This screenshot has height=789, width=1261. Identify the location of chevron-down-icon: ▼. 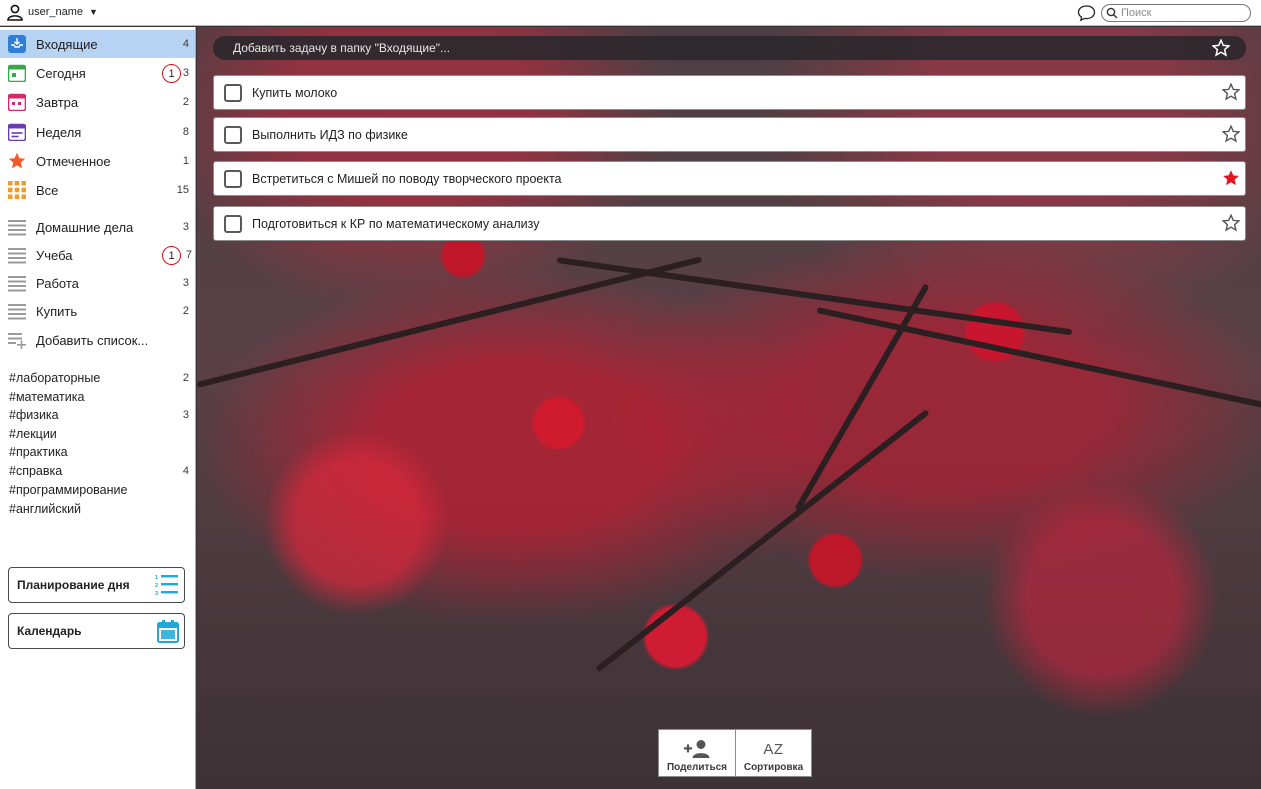
(93, 12).